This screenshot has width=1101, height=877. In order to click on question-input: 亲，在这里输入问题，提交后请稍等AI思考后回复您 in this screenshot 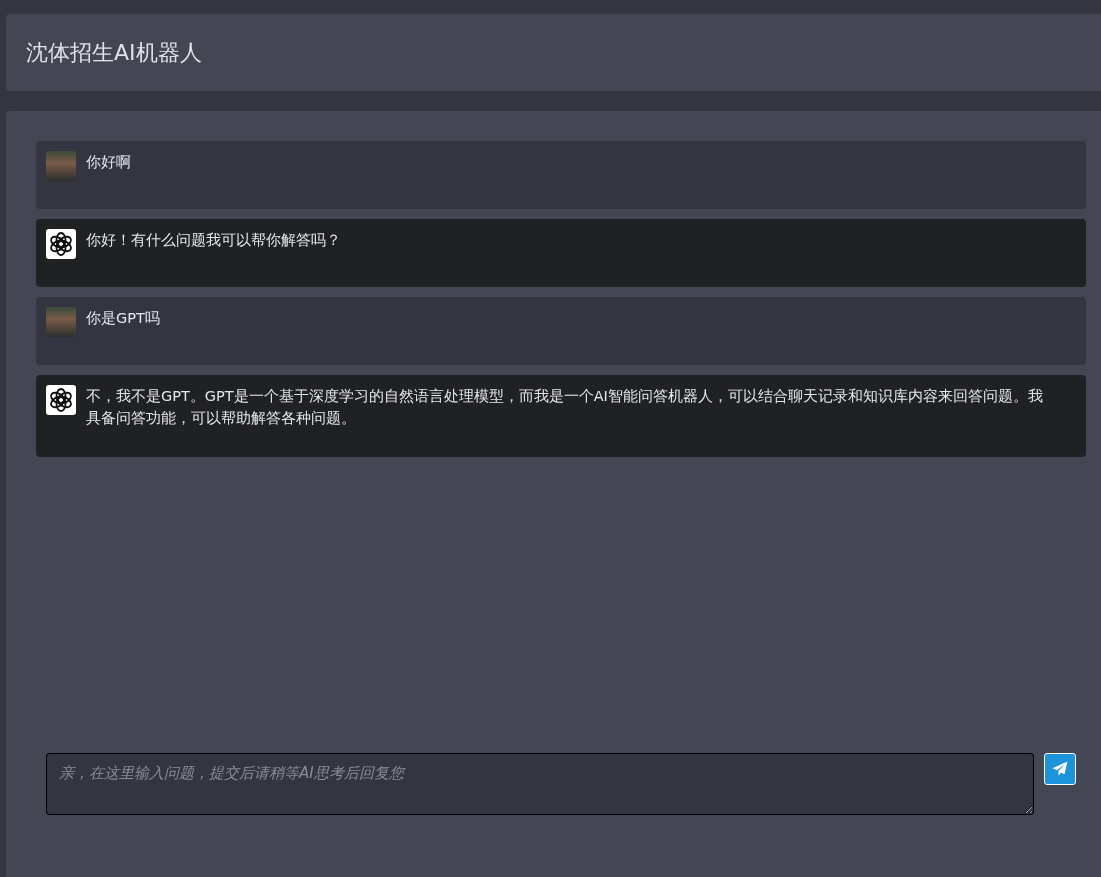, I will do `click(540, 784)`.